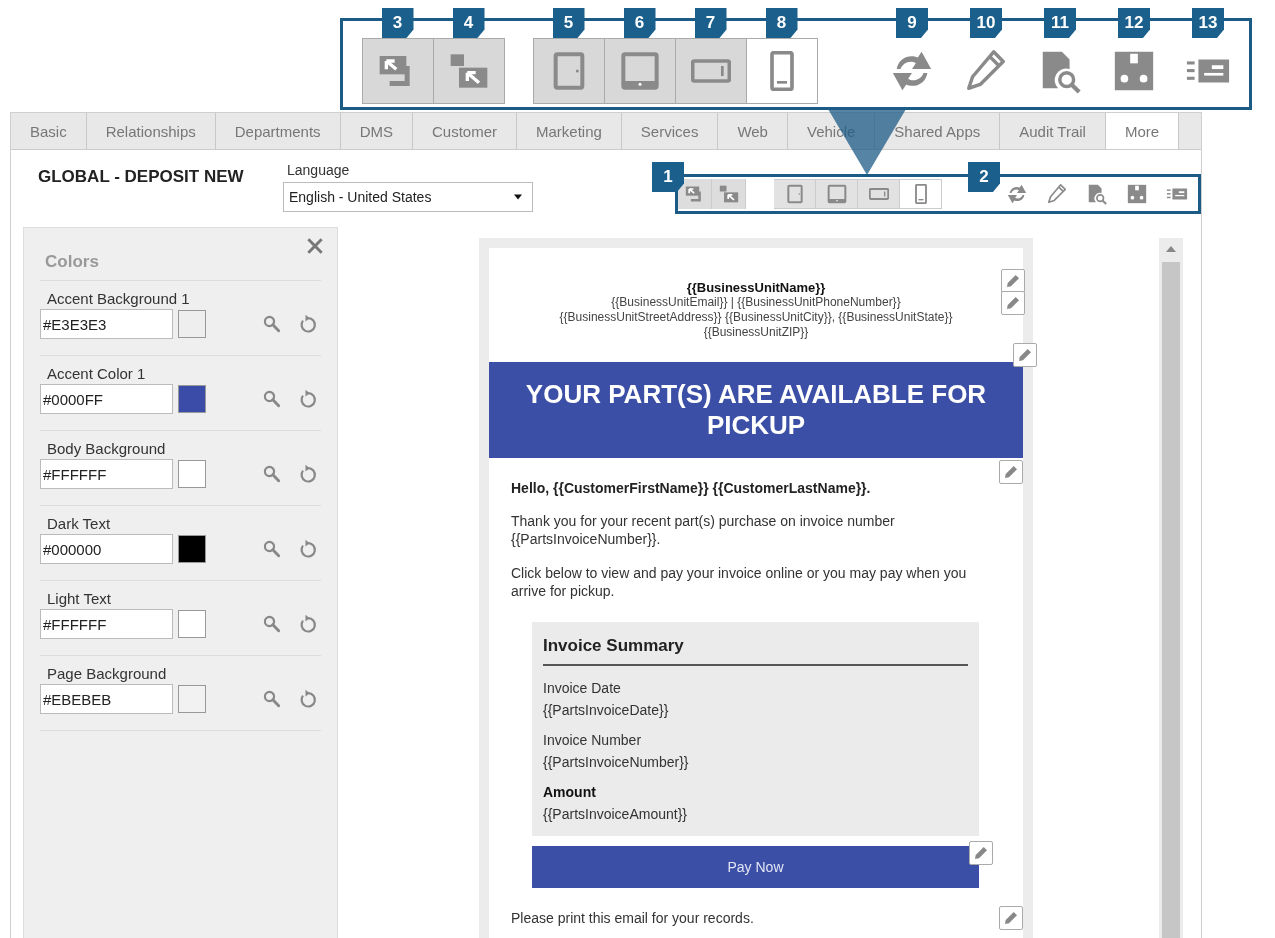 Image resolution: width=1275 pixels, height=938 pixels. Describe the element at coordinates (756, 302) in the screenshot. I see `business-info: {{BusinessUnitEmail}} | {{BusinessUnitPhoneNumber}}` at that location.